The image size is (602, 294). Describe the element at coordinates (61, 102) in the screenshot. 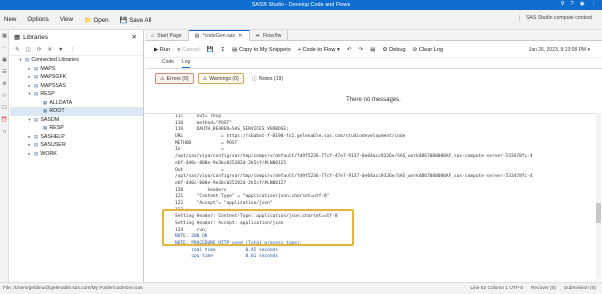

I see `library-tree-label: ALLDATA` at that location.